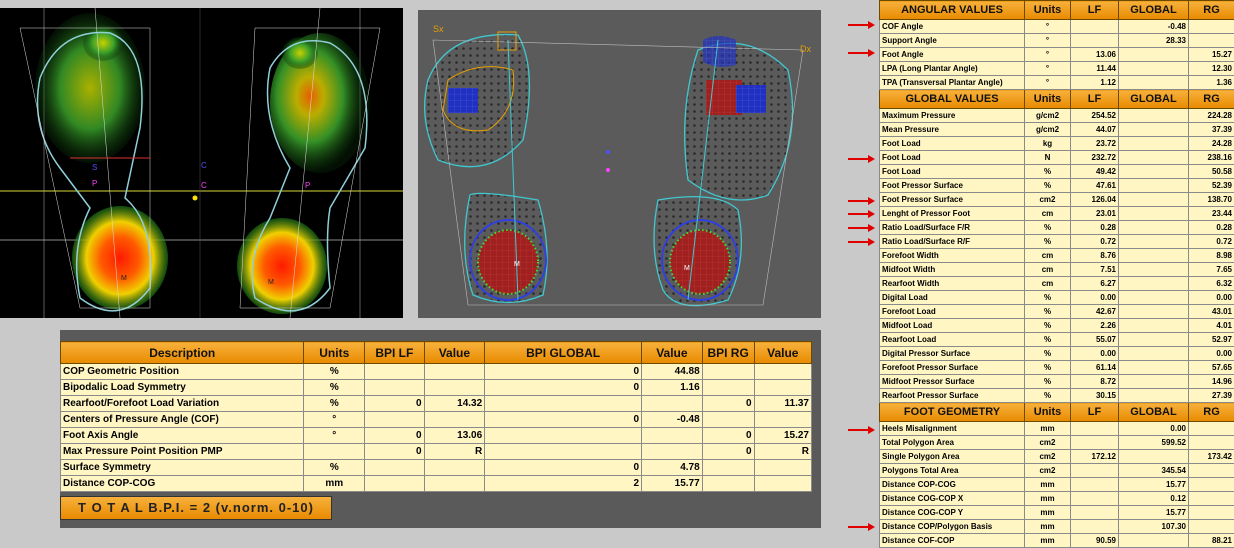  I want to click on angular-values-cell, so click(1154, 55).